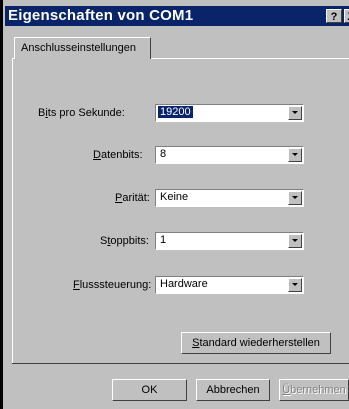 The height and width of the screenshot is (409, 349). What do you see at coordinates (229, 155) in the screenshot?
I see `data-bits-select: 8` at bounding box center [229, 155].